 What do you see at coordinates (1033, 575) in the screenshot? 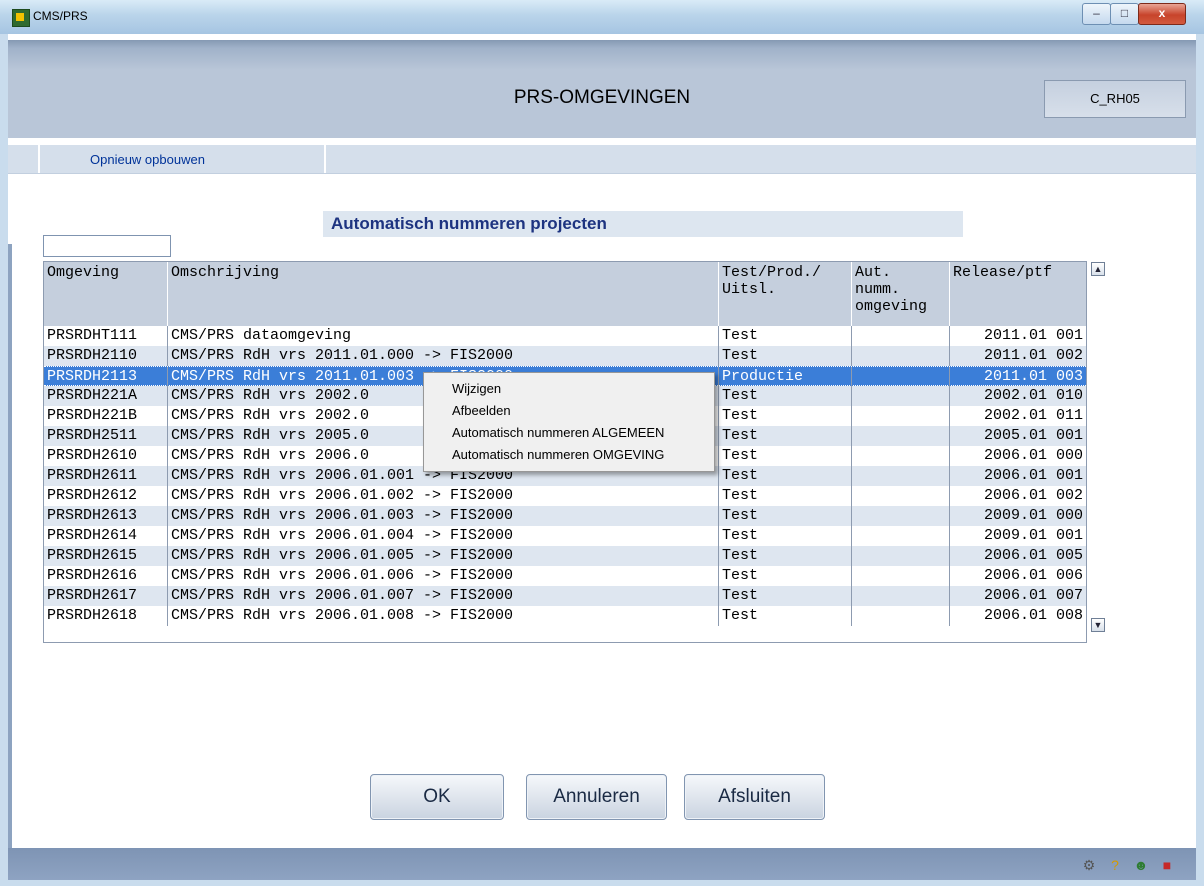
I see `cell-release: 2006.01 006` at bounding box center [1033, 575].